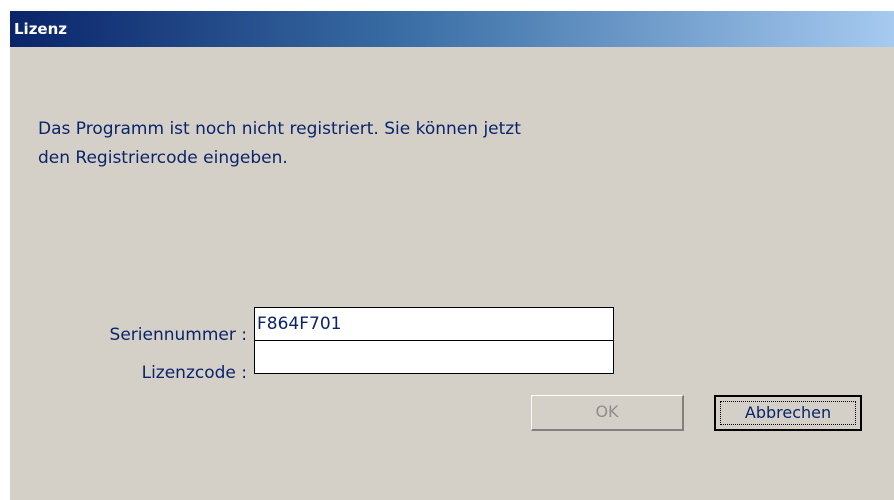  What do you see at coordinates (178, 335) in the screenshot?
I see `serial-number-label: Seriennummer :` at bounding box center [178, 335].